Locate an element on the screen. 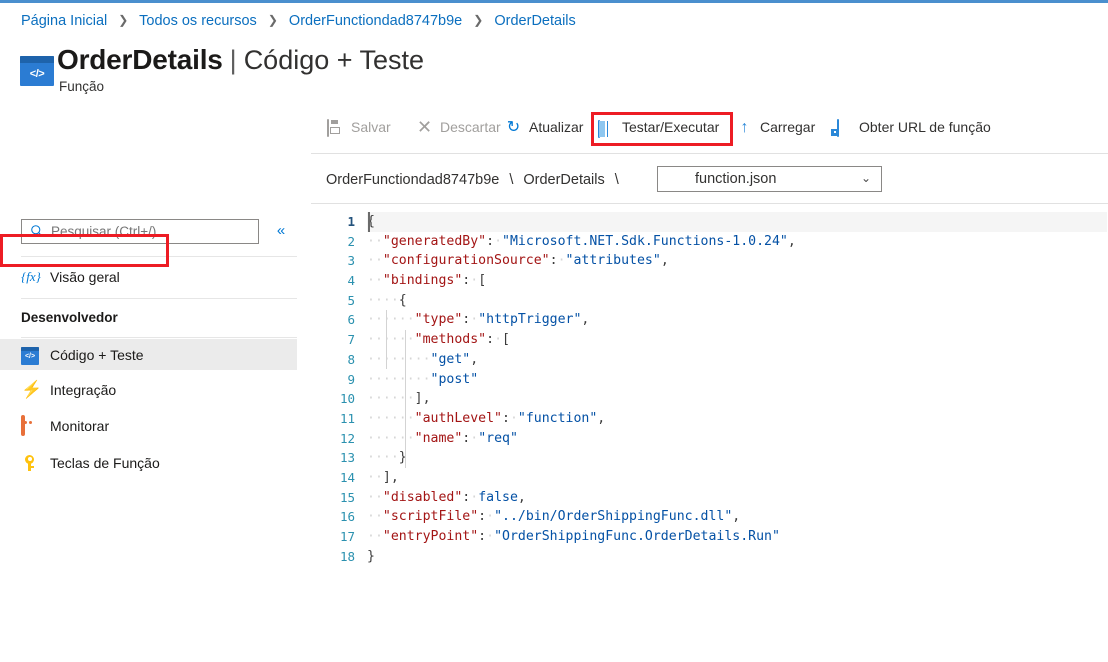 The image size is (1108, 662). code-line: ··"disabled":·false, is located at coordinates (737, 498).